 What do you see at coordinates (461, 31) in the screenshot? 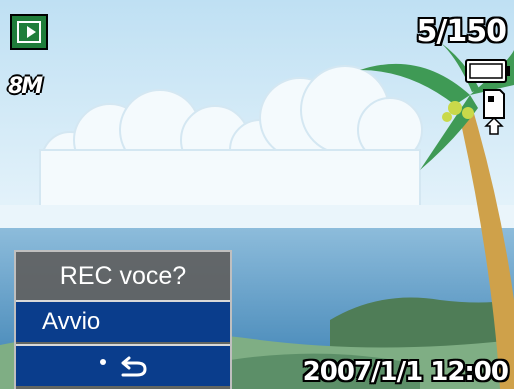
I see `shot-counter: 5/150` at bounding box center [461, 31].